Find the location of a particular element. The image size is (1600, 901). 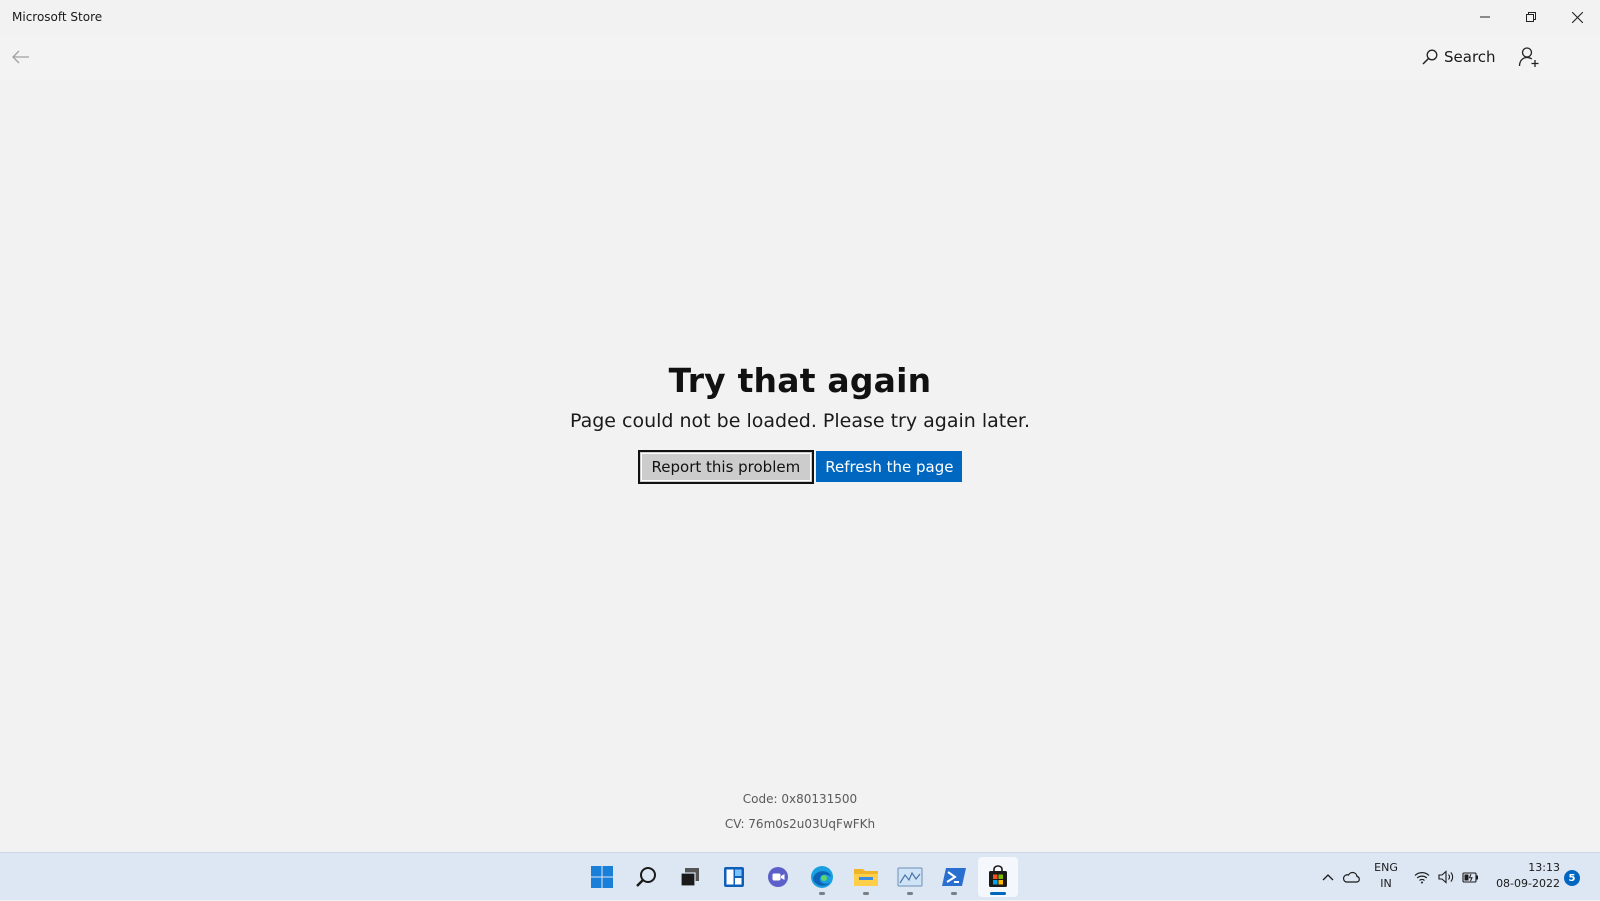

volume-icon is located at coordinates (1445, 877).